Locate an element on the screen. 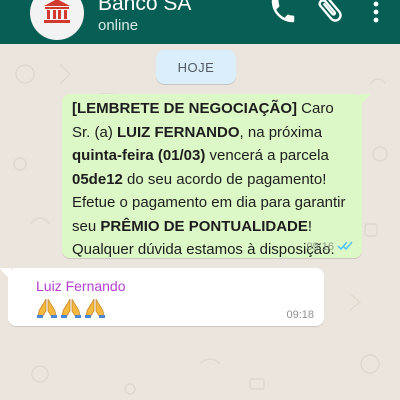 The height and width of the screenshot is (400, 400). date-separator: HOJE is located at coordinates (196, 67).